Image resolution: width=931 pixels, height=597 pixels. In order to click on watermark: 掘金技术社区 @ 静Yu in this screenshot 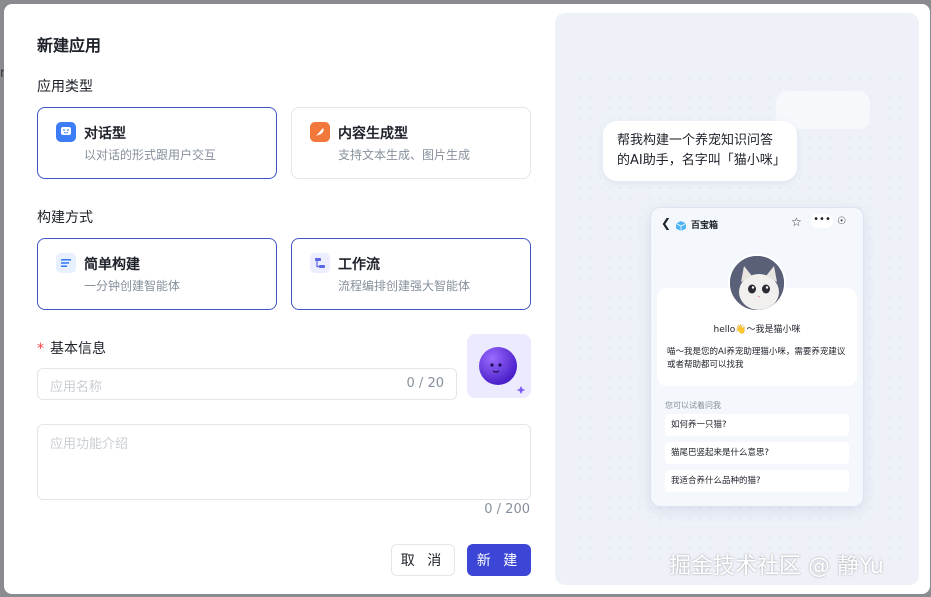, I will do `click(776, 566)`.